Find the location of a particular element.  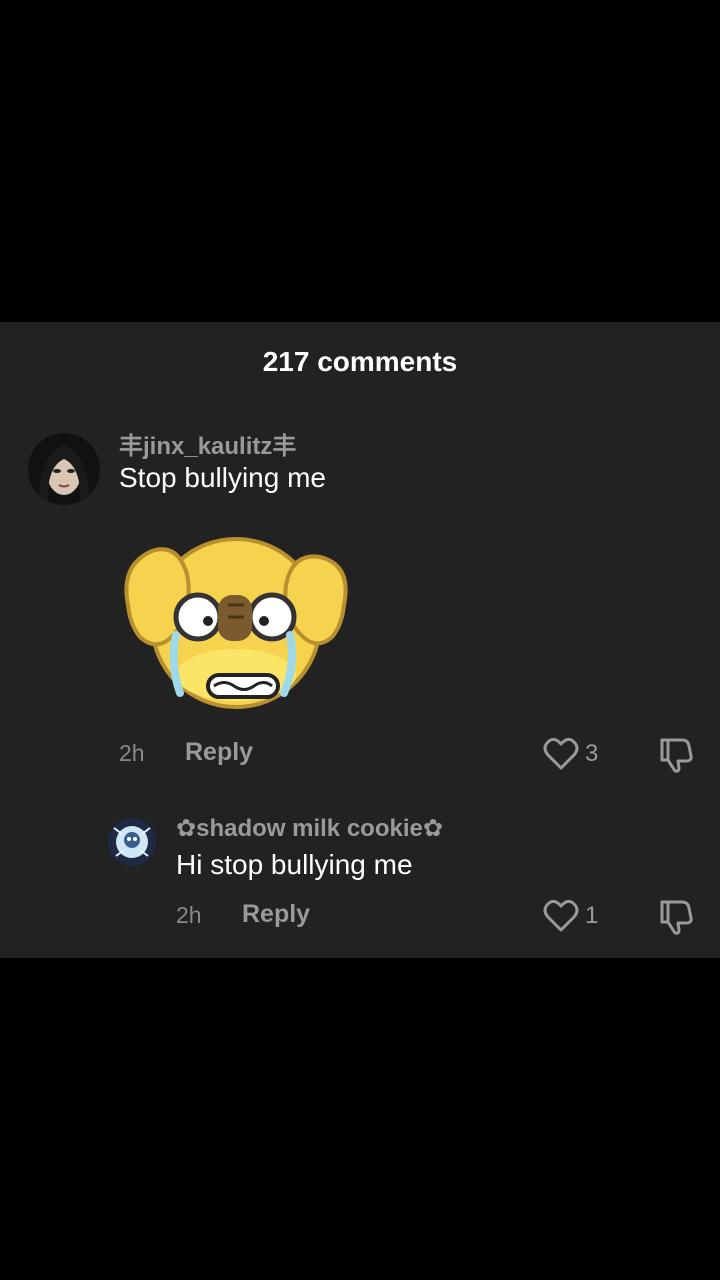

crying-face-sticker is located at coordinates (236, 620).